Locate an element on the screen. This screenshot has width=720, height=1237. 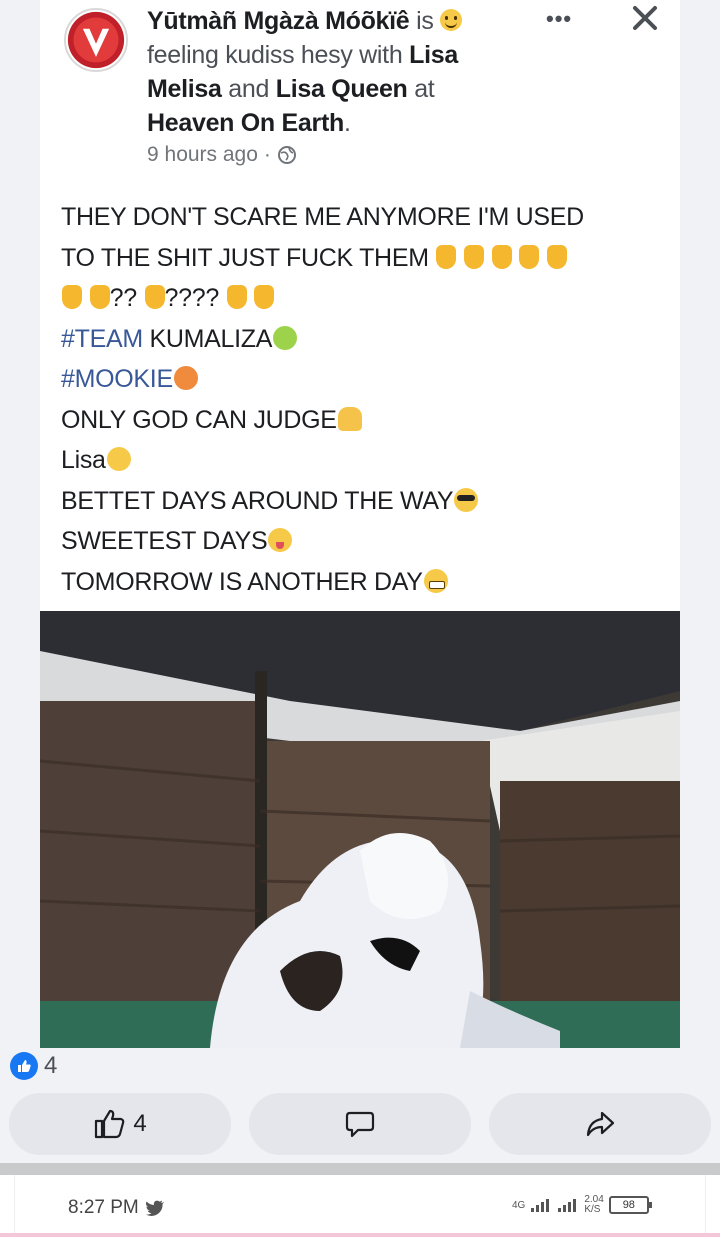
author-avatar is located at coordinates (96, 40).